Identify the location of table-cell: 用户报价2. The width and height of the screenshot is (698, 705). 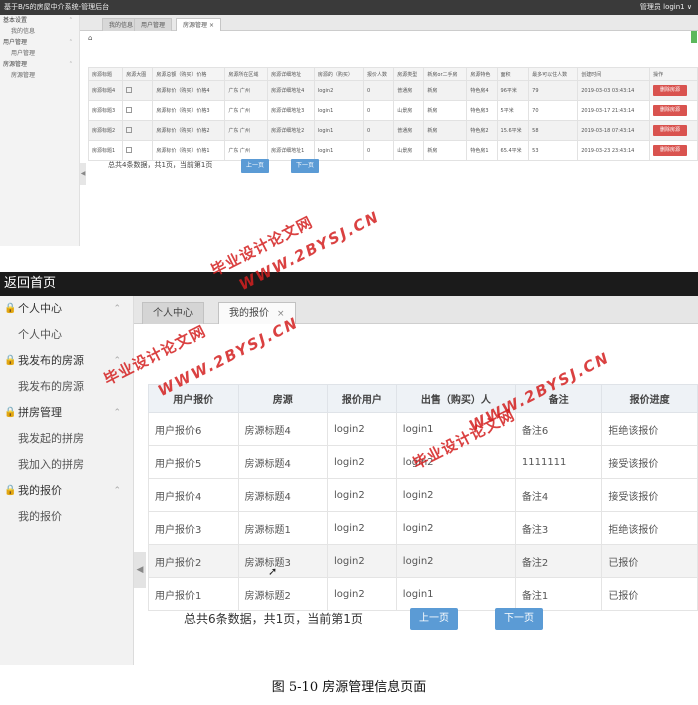
(193, 561).